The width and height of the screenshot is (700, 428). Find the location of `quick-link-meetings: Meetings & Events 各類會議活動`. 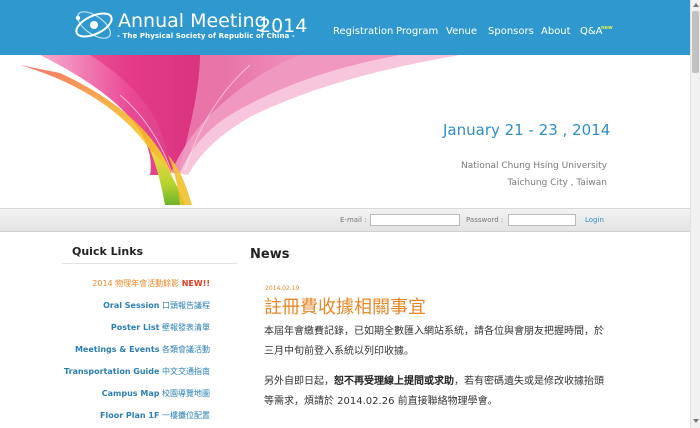

quick-link-meetings: Meetings & Events 各類會議活動 is located at coordinates (142, 349).